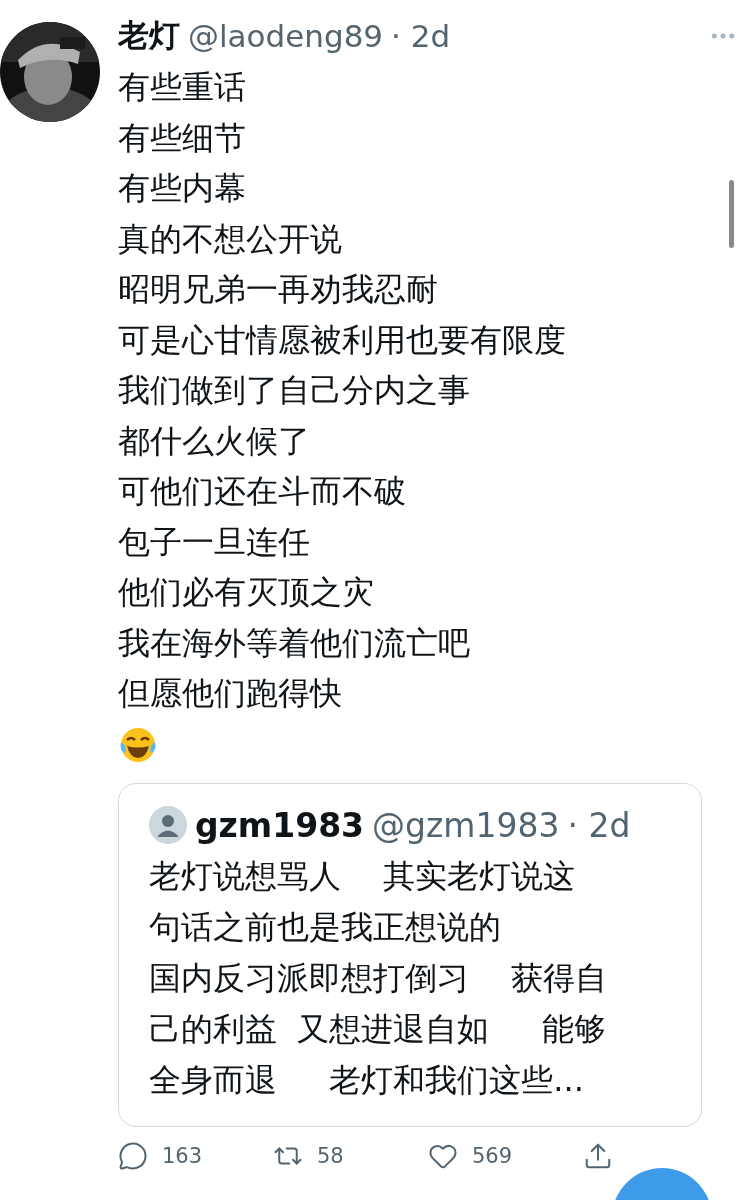 This screenshot has height=1200, width=740. What do you see at coordinates (168, 825) in the screenshot?
I see `default-avatar-icon` at bounding box center [168, 825].